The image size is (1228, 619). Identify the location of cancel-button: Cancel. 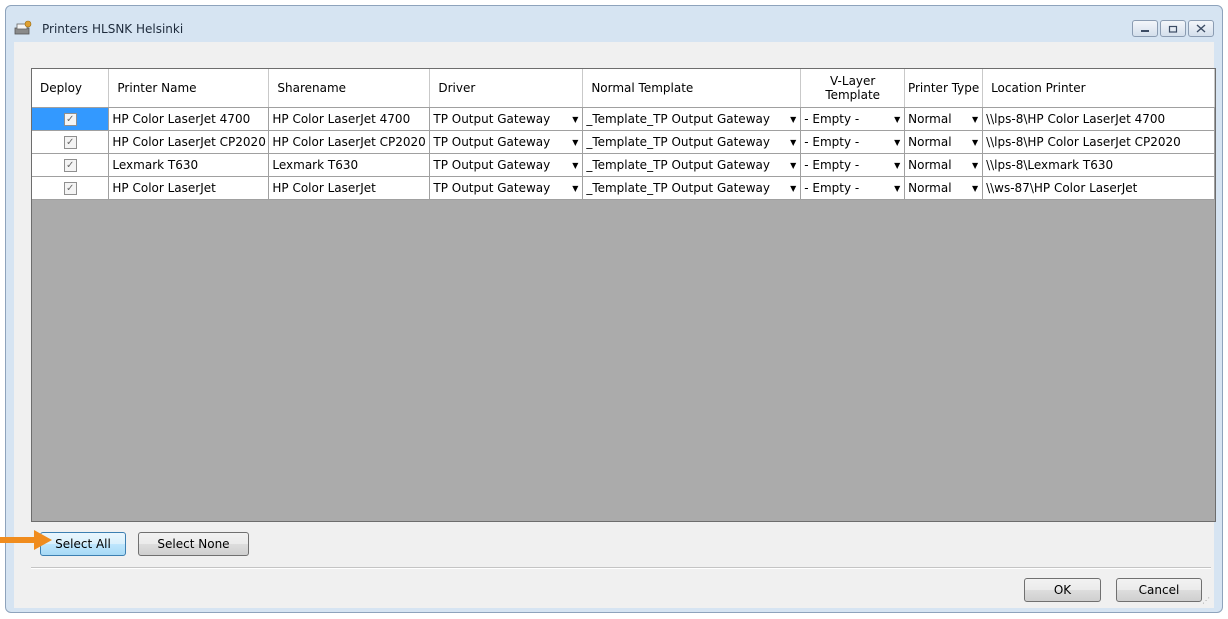
(1159, 590).